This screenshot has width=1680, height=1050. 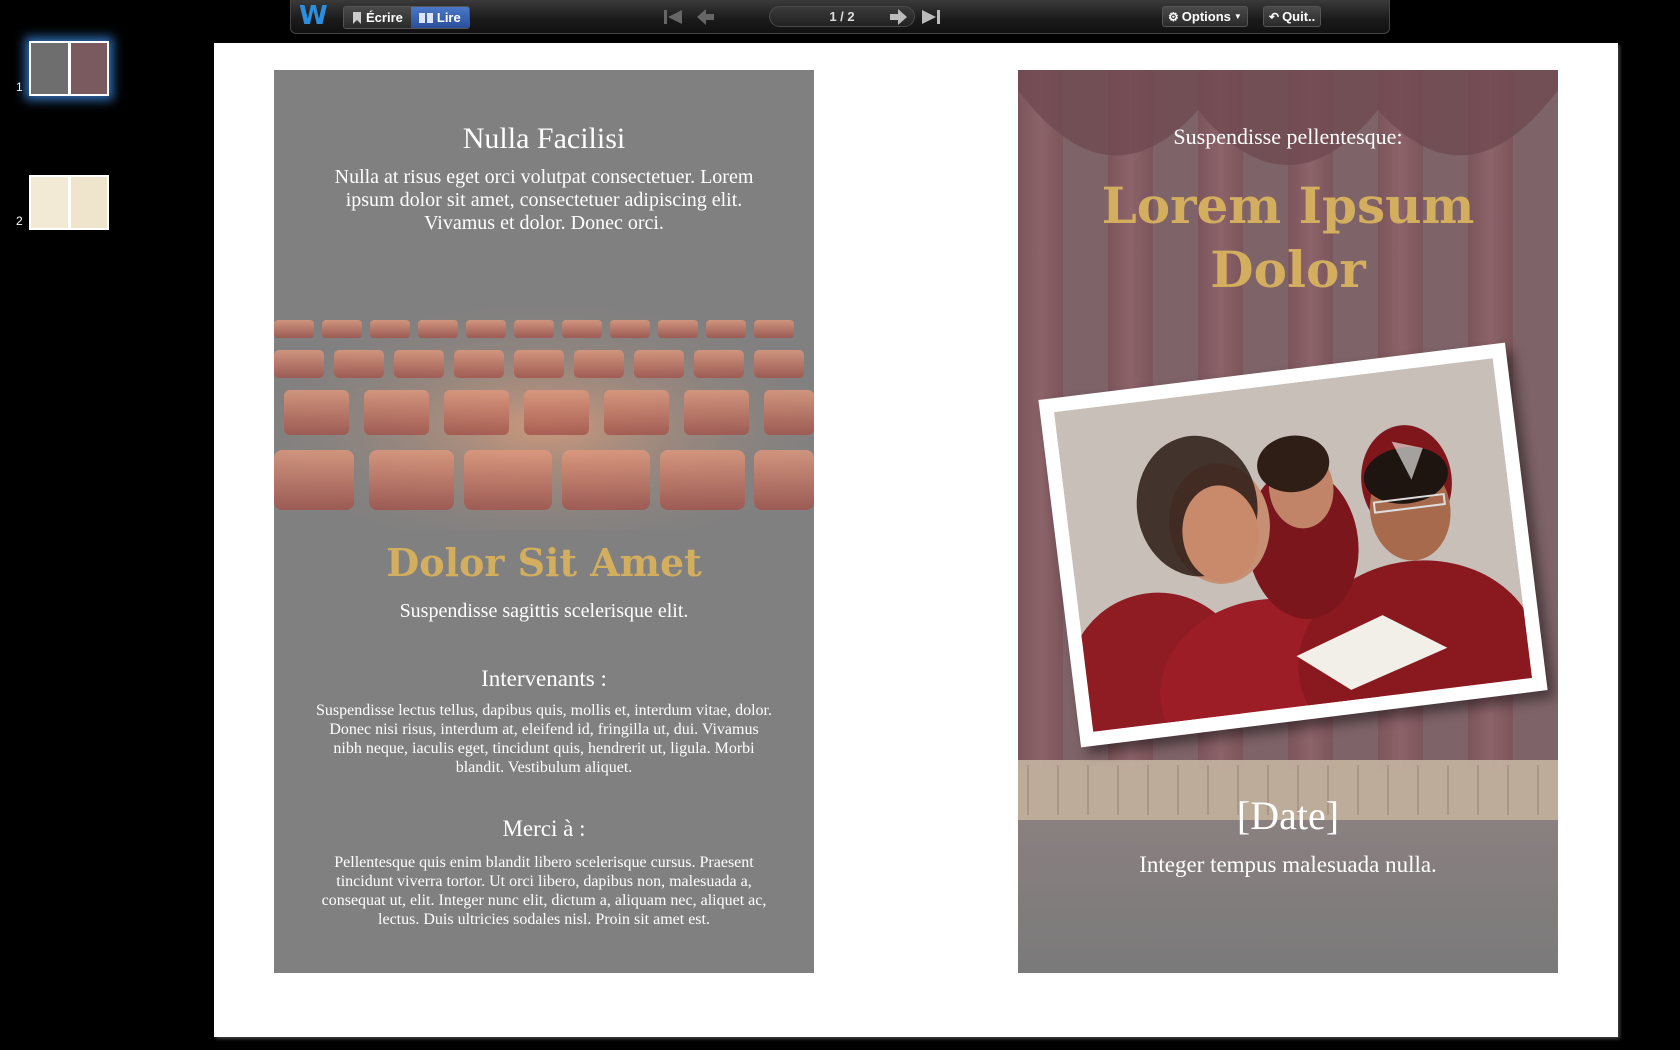 I want to click on undo-arrow-icon: ↶, so click(x=1274, y=16).